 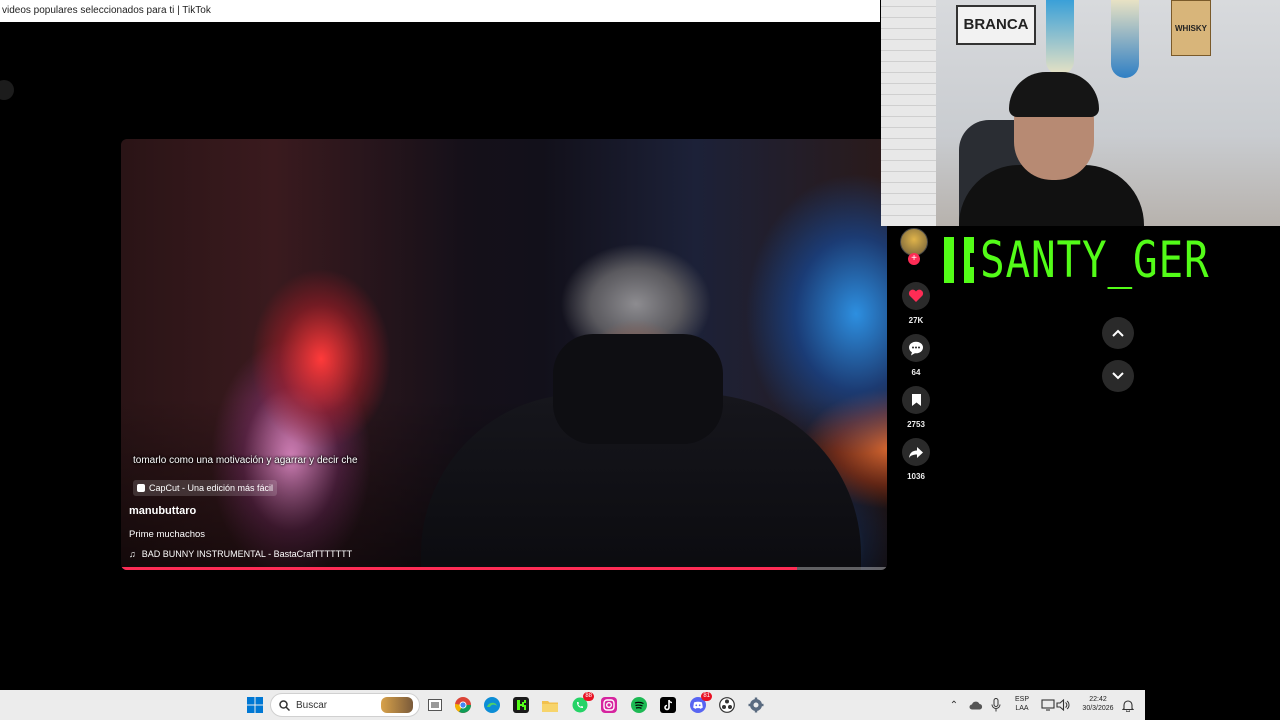 I want to click on discord-icon: 81, so click(x=700, y=703).